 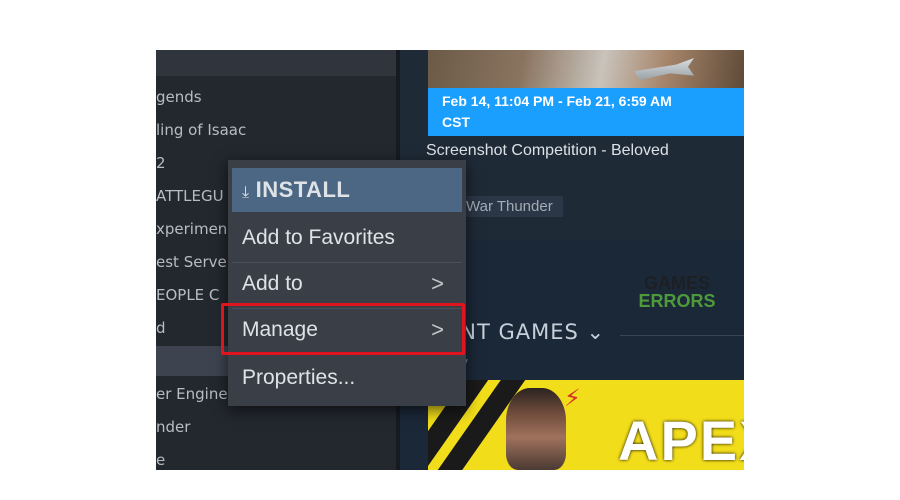 I want to click on spark-icon: ⚡, so click(x=572, y=398).